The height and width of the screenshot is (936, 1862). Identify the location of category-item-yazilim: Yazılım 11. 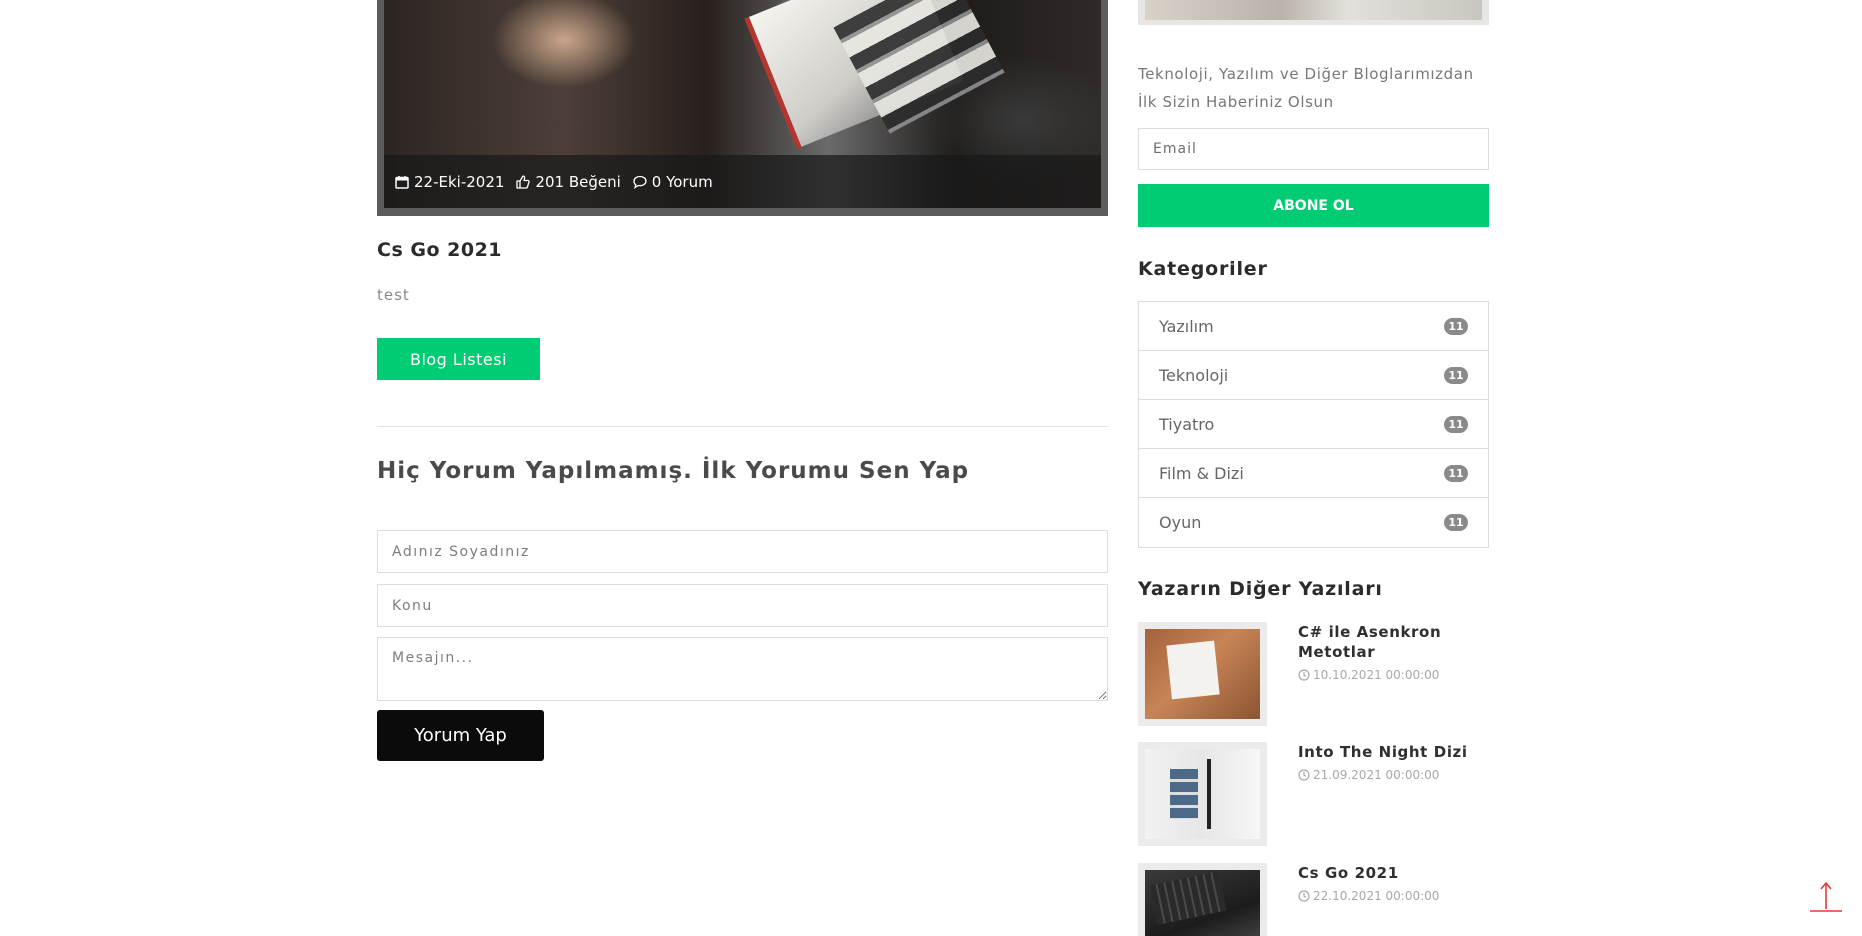
(1313, 326).